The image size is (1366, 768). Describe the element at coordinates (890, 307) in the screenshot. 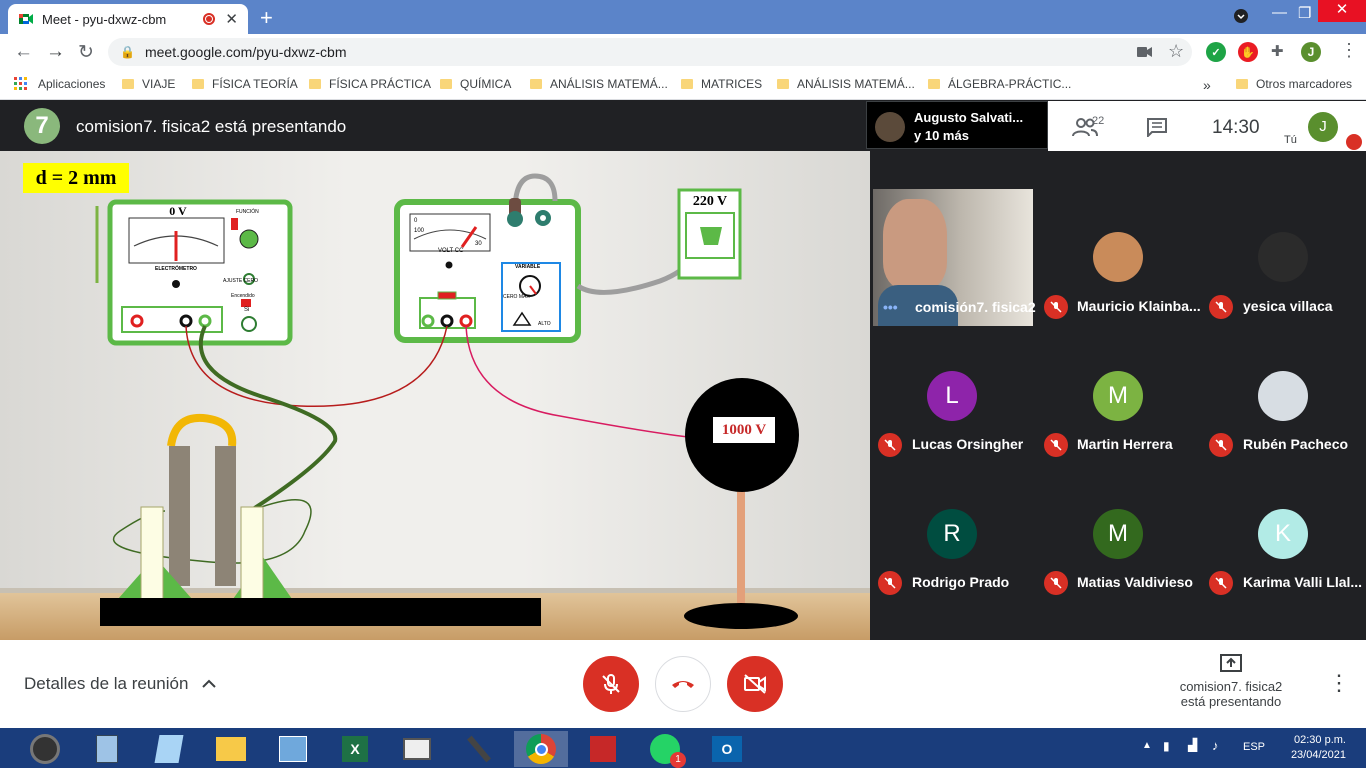

I see `speaking-indicator-icon: •••` at that location.